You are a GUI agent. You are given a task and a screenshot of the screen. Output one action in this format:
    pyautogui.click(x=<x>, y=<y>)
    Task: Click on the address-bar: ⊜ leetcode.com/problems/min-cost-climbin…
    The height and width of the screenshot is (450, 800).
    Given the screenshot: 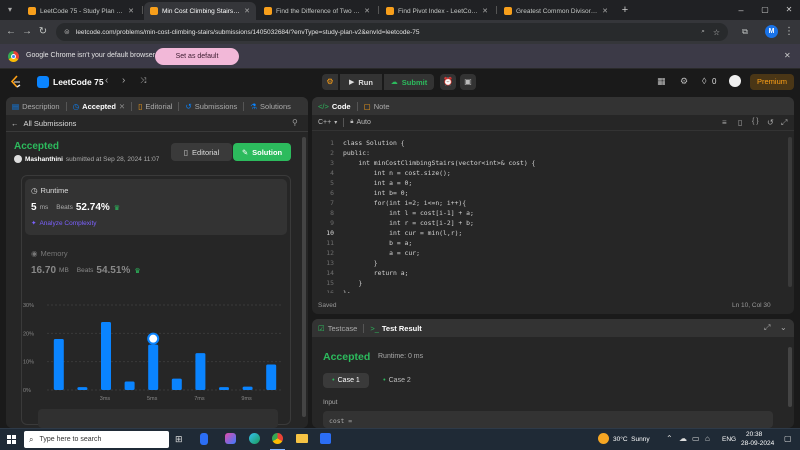 What is the action you would take?
    pyautogui.click(x=392, y=32)
    